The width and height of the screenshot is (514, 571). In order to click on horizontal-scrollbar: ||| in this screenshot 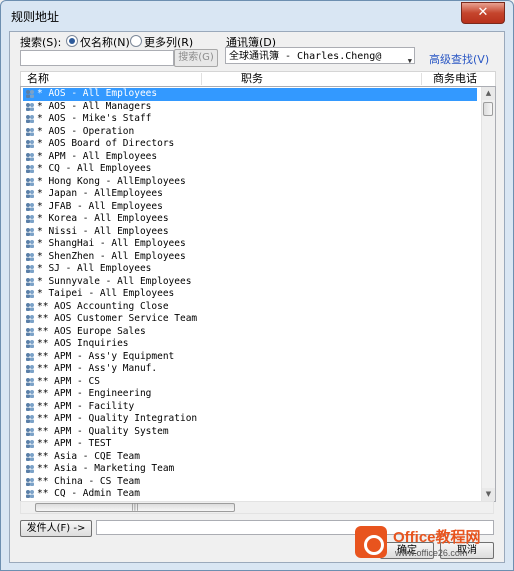, I will do `click(257, 507)`.